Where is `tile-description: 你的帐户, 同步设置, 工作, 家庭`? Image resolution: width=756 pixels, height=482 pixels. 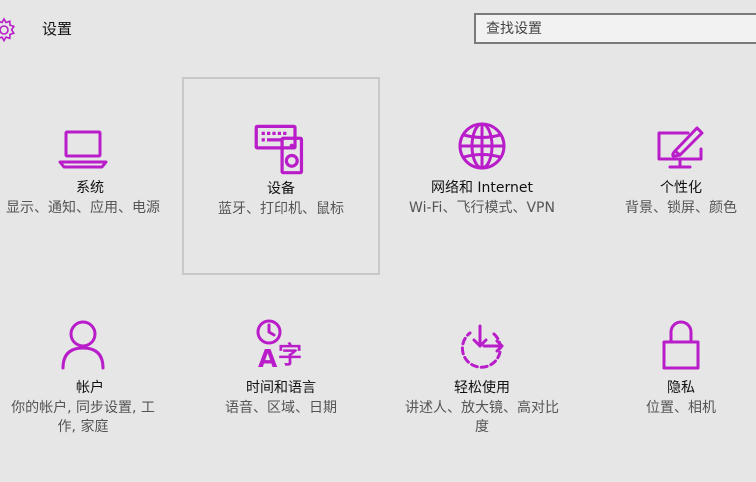 tile-description: 你的帐户, 同步设置, 工作, 家庭 is located at coordinates (83, 417).